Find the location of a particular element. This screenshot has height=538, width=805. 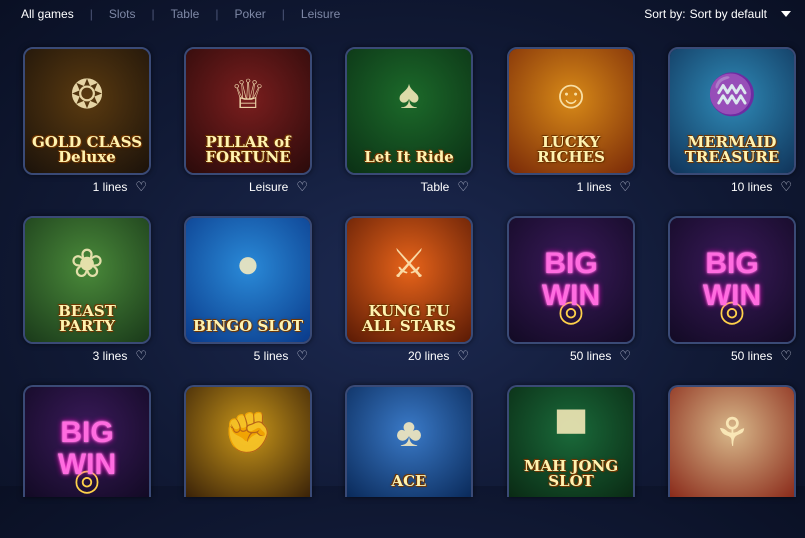

game-thumbnail: ❀ BEAST PARTY is located at coordinates (87, 280).